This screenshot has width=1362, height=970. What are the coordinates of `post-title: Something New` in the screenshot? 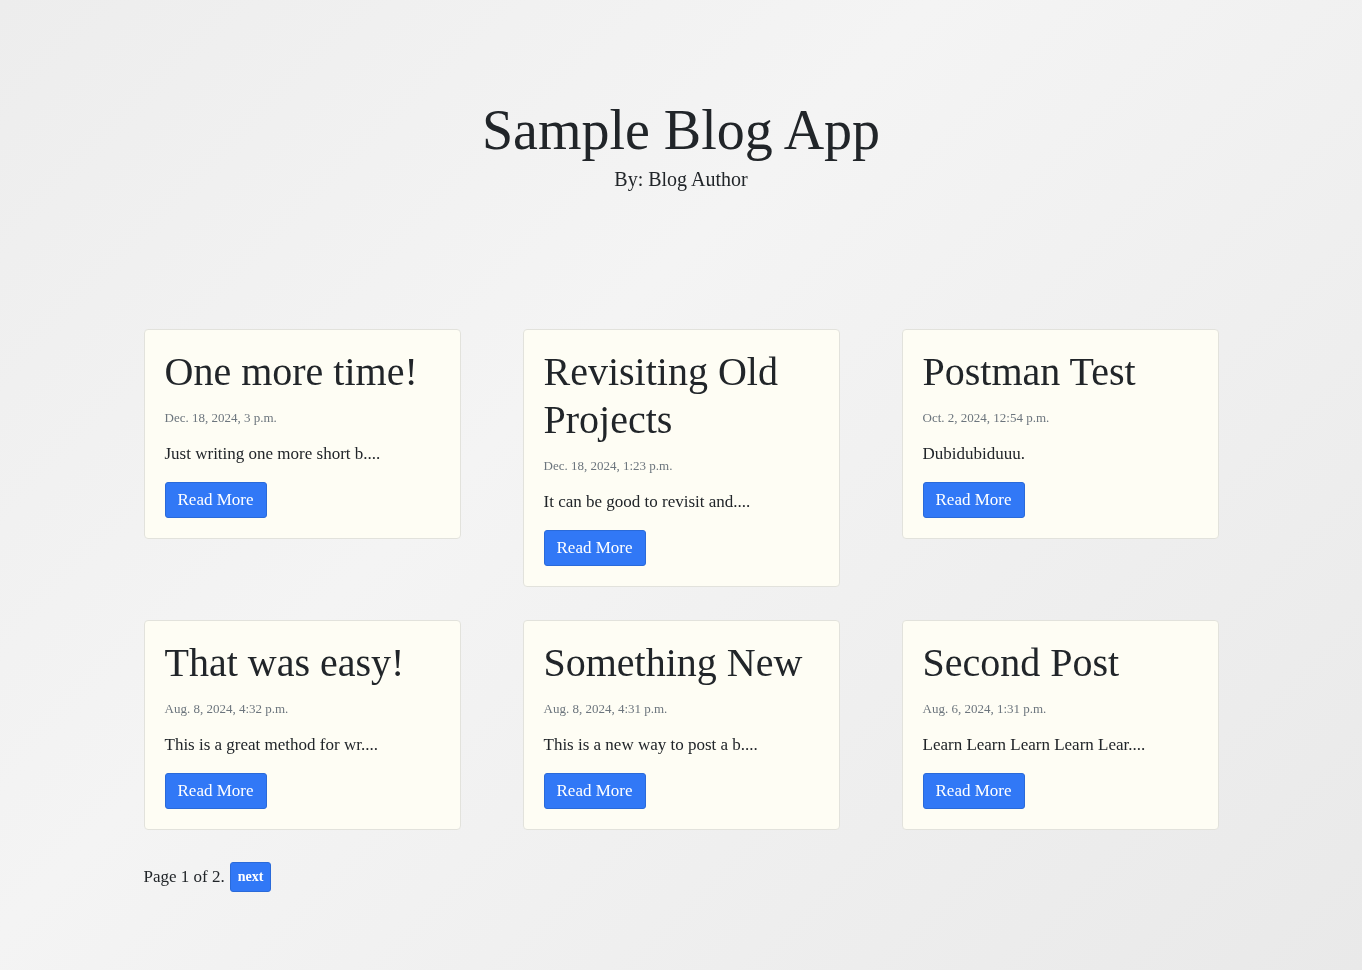 It's located at (673, 662).